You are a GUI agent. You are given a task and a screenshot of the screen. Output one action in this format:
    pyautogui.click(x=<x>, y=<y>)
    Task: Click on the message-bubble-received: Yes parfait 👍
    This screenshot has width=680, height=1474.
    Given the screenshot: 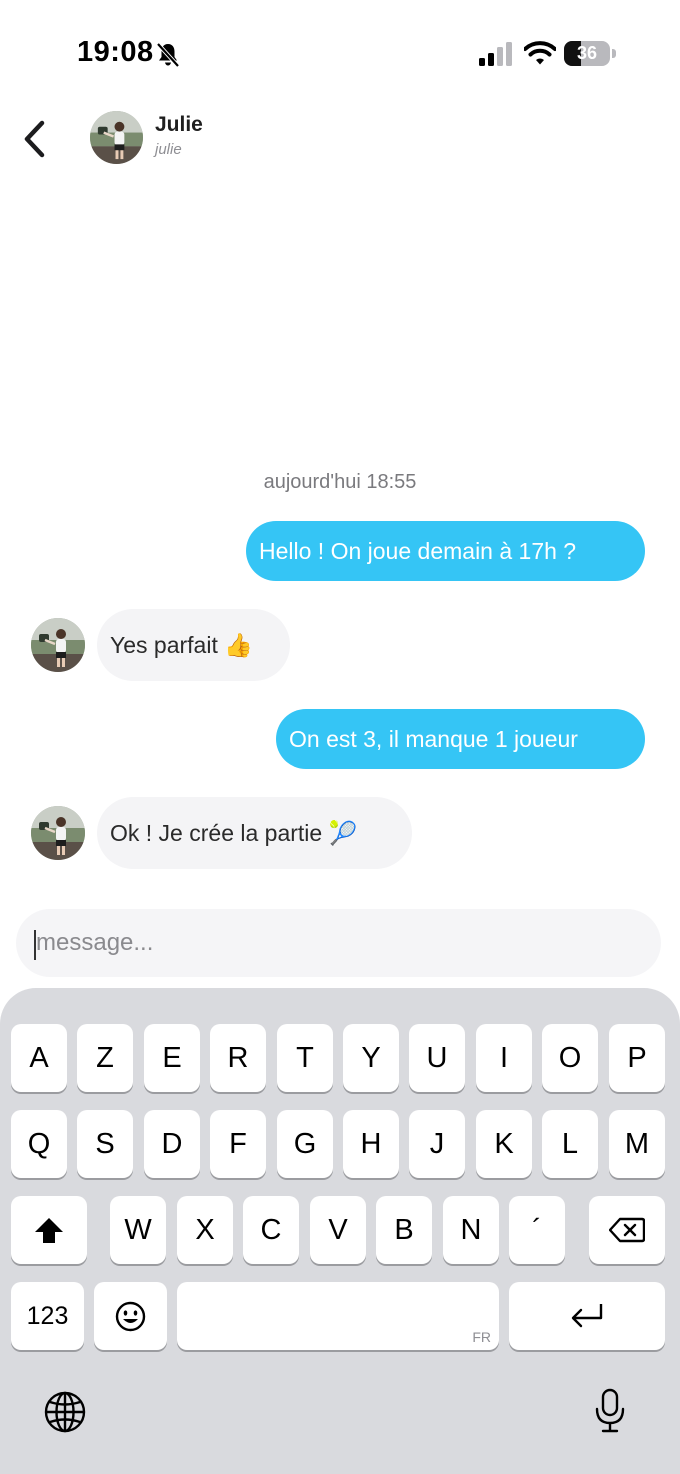 What is the action you would take?
    pyautogui.click(x=193, y=645)
    